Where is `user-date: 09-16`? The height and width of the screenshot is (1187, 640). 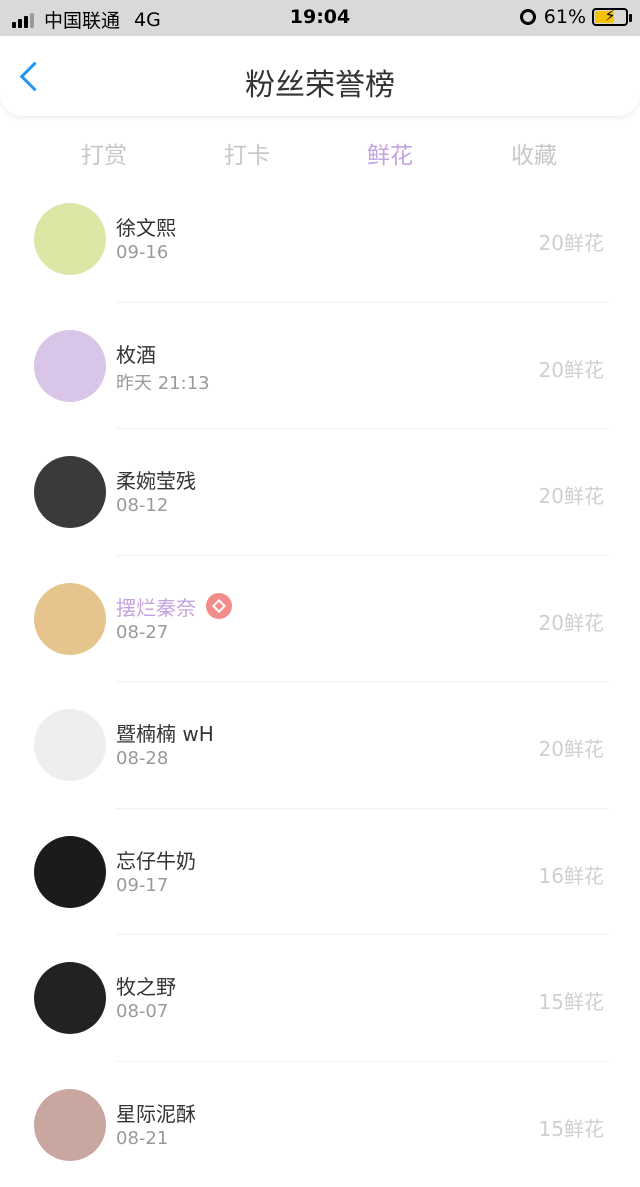
user-date: 09-16 is located at coordinates (142, 252).